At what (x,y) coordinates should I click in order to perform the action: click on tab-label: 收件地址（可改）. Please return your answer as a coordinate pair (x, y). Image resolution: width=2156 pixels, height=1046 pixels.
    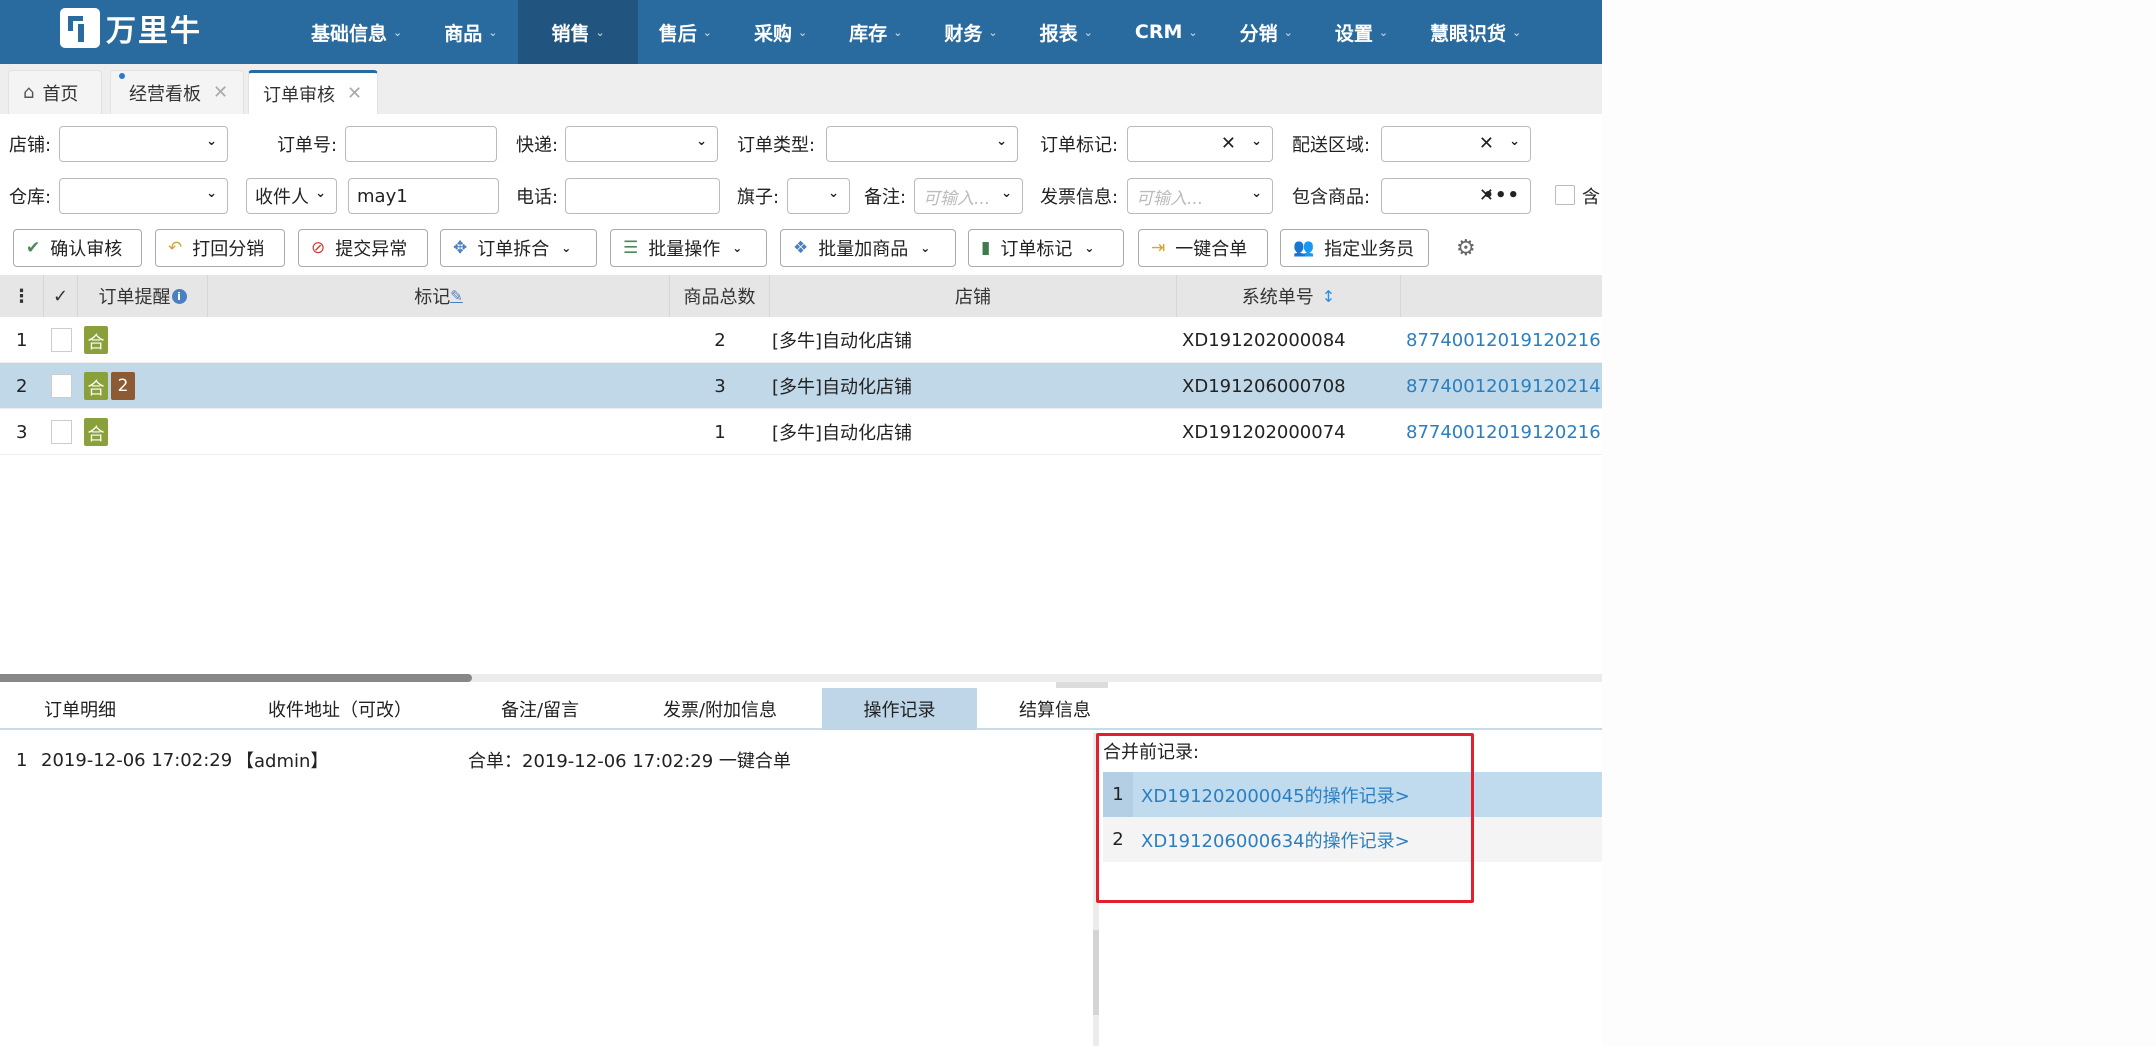
    Looking at the image, I should click on (340, 710).